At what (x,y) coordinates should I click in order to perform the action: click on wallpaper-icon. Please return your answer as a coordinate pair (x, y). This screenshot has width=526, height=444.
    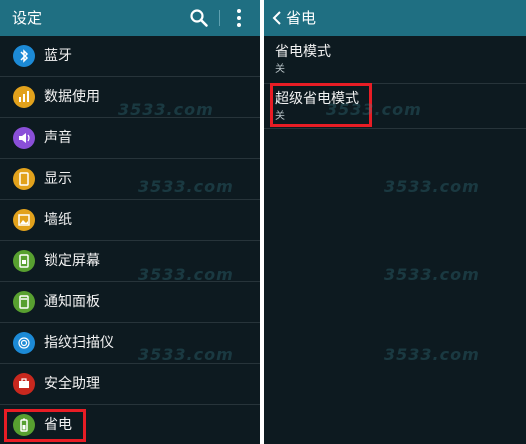
    Looking at the image, I should click on (24, 220).